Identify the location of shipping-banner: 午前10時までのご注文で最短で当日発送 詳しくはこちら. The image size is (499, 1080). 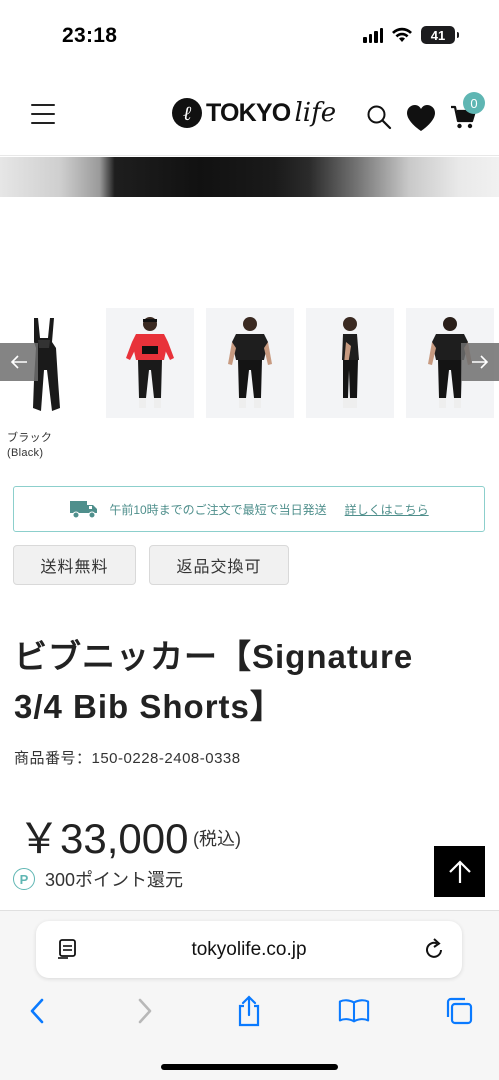
(249, 509).